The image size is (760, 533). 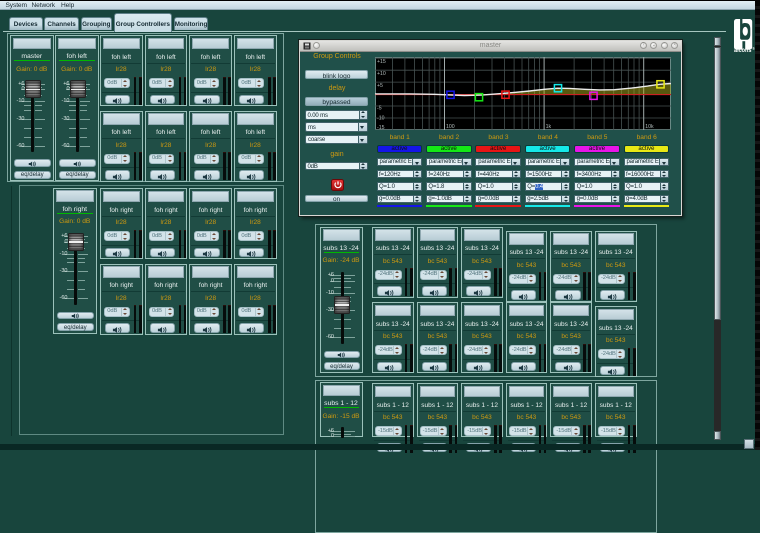 I want to click on svg-text: +10, so click(x=381, y=74).